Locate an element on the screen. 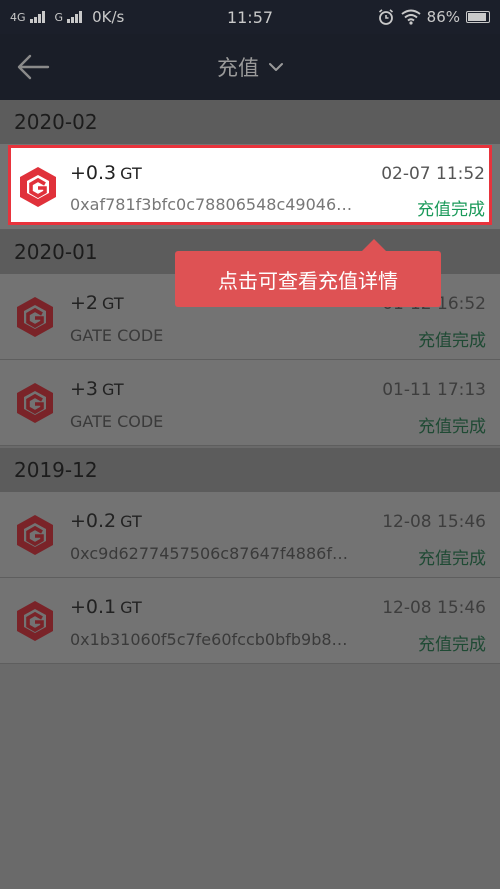  amount: +0.3 GT is located at coordinates (106, 173).